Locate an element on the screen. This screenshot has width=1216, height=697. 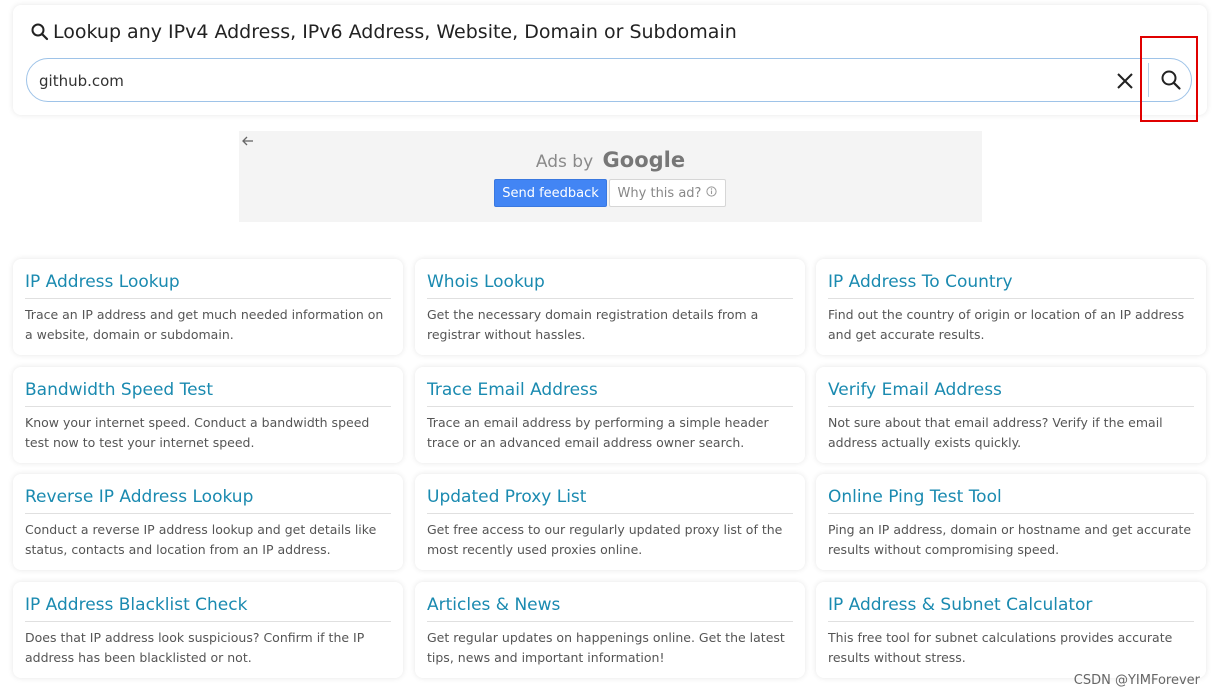
send-feedback-label: Send feedback is located at coordinates (550, 193).